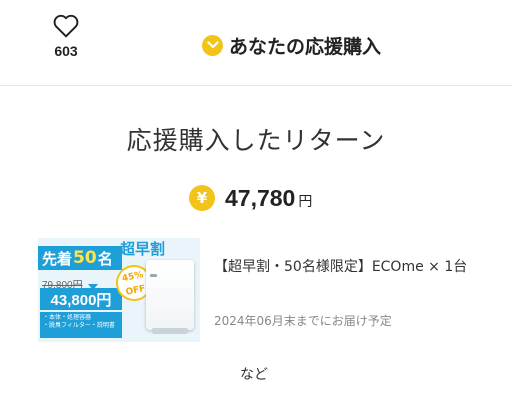 Image resolution: width=512 pixels, height=412 pixels. I want to click on support-purchase-toggle: あなたの応援購入, so click(291, 45).